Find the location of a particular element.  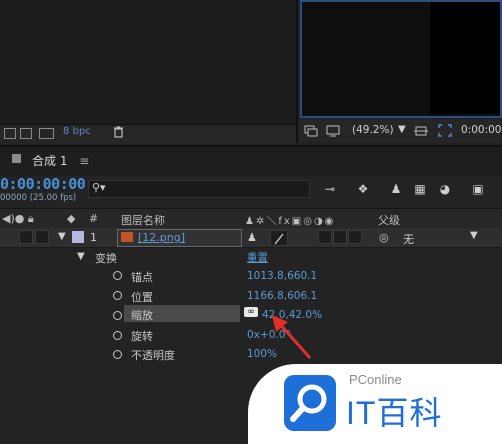

new-folder-icon is located at coordinates (26, 133).